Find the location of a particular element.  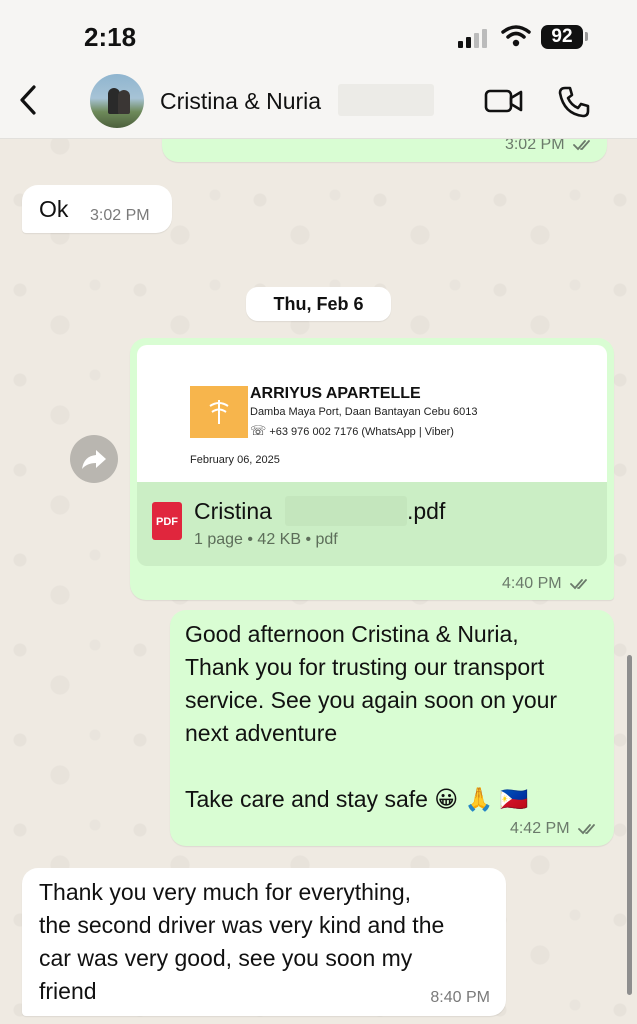

phone-call-icon is located at coordinates (574, 102).